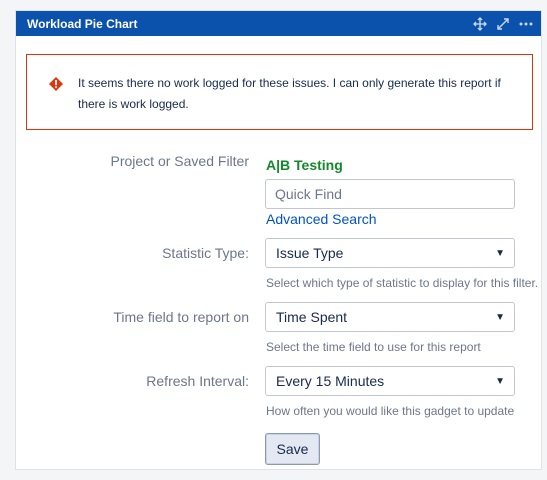  What do you see at coordinates (180, 161) in the screenshot?
I see `project-filter-label: Project or Saved Filter` at bounding box center [180, 161].